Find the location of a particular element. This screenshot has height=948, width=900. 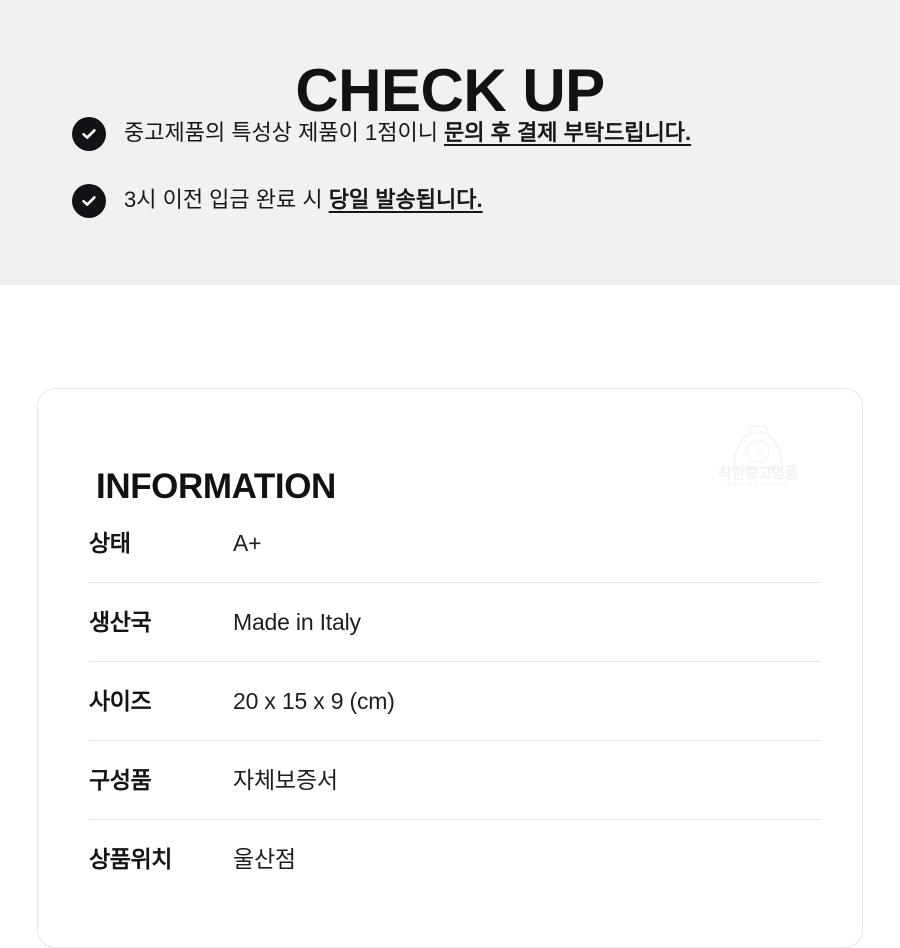

checkup-notice-text: 중고제품의 특성상 제품이 1점이니 문의 후 결제 부탁드립니다. is located at coordinates (407, 133).